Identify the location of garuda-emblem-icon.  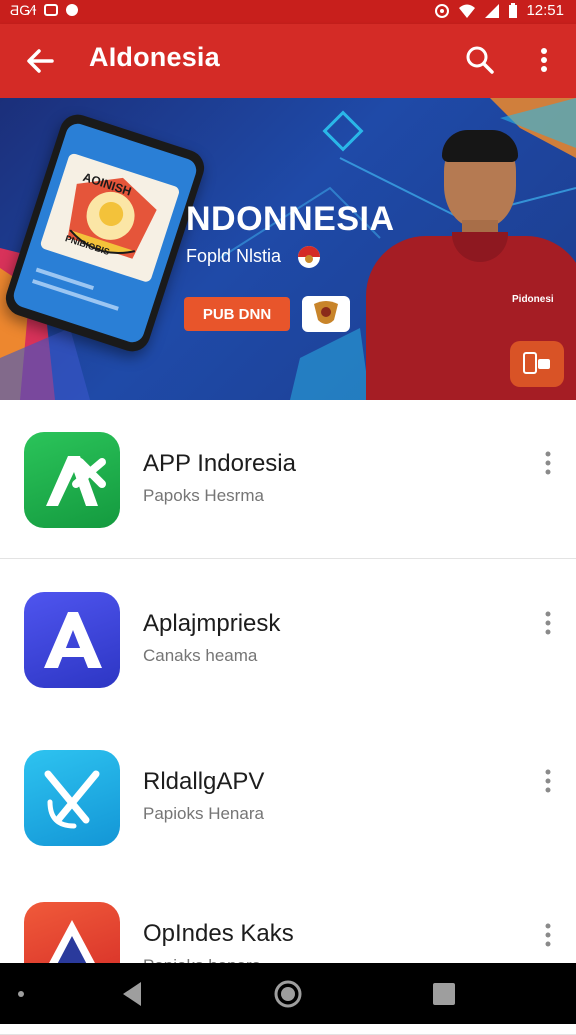
(326, 312).